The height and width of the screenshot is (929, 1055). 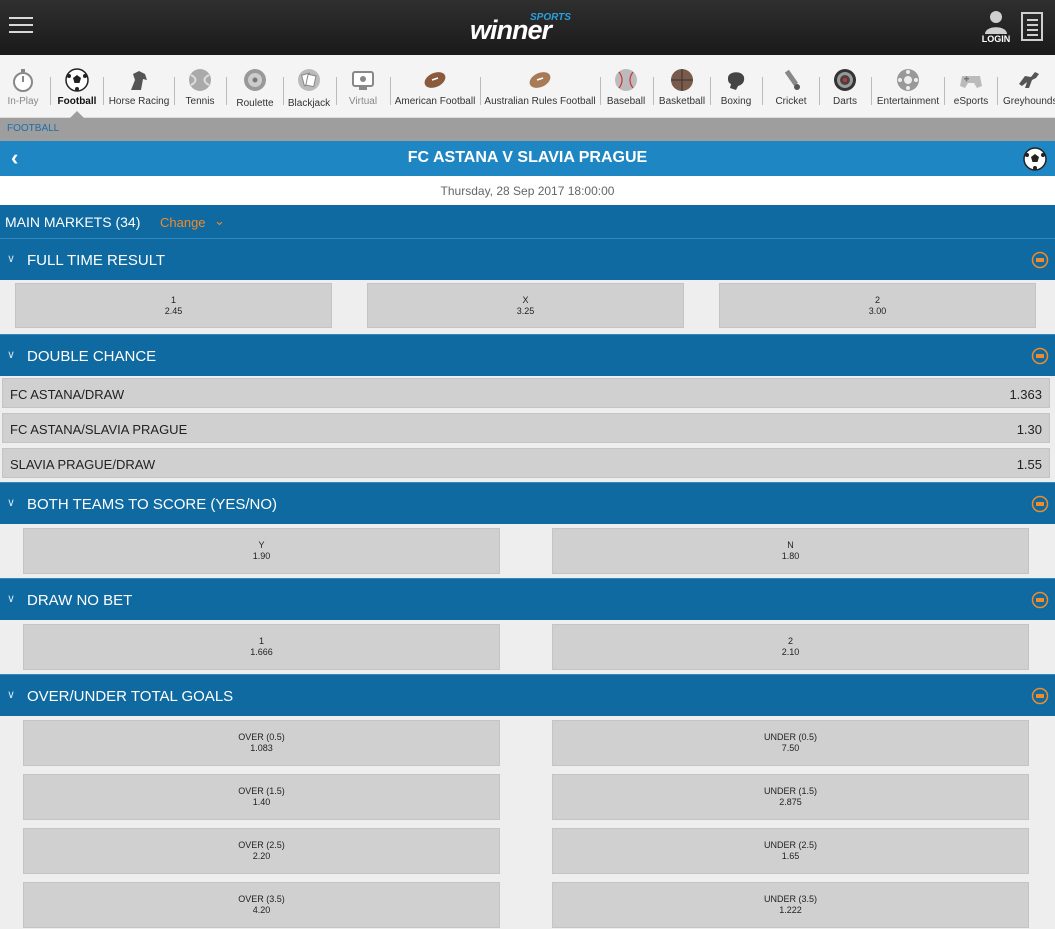 I want to click on outcome-odds: 1.80, so click(x=790, y=556).